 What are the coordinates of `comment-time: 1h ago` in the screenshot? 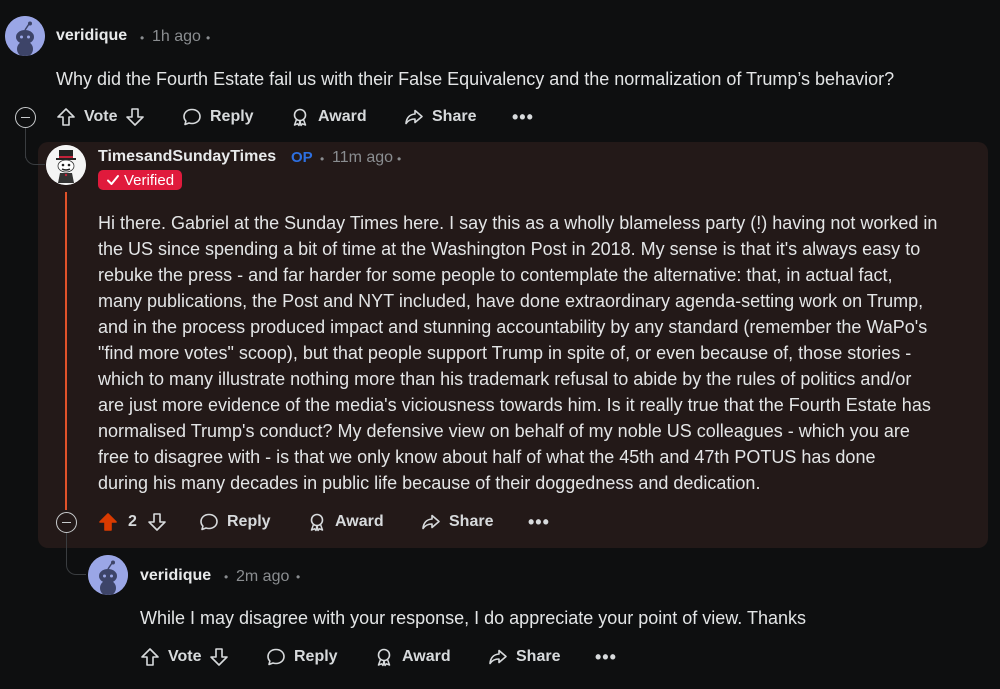 It's located at (176, 37).